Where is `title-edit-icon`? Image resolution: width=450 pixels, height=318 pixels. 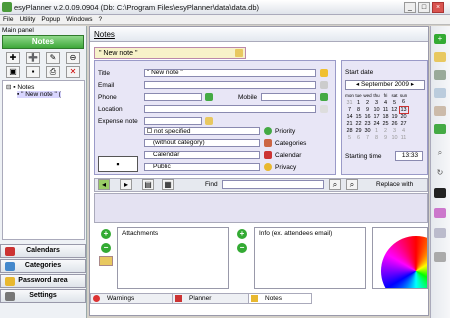 title-edit-icon is located at coordinates (324, 73).